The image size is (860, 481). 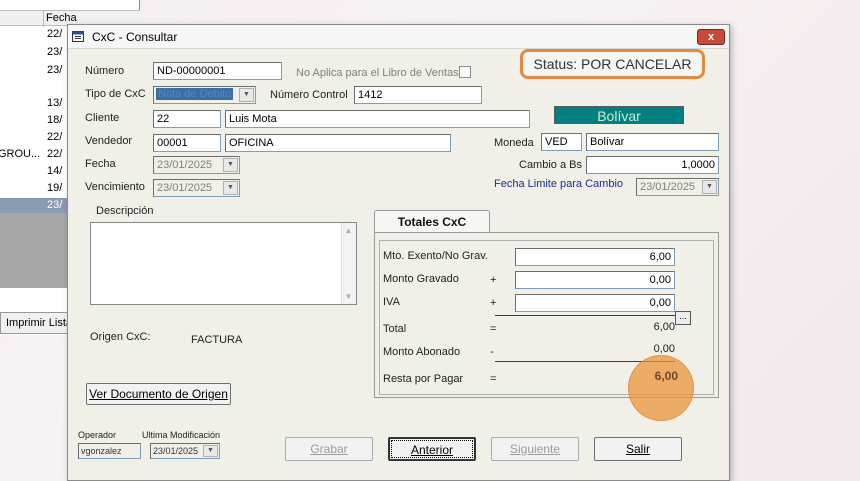 I want to click on title-bar: CxC - Consultar x, so click(x=398, y=37).